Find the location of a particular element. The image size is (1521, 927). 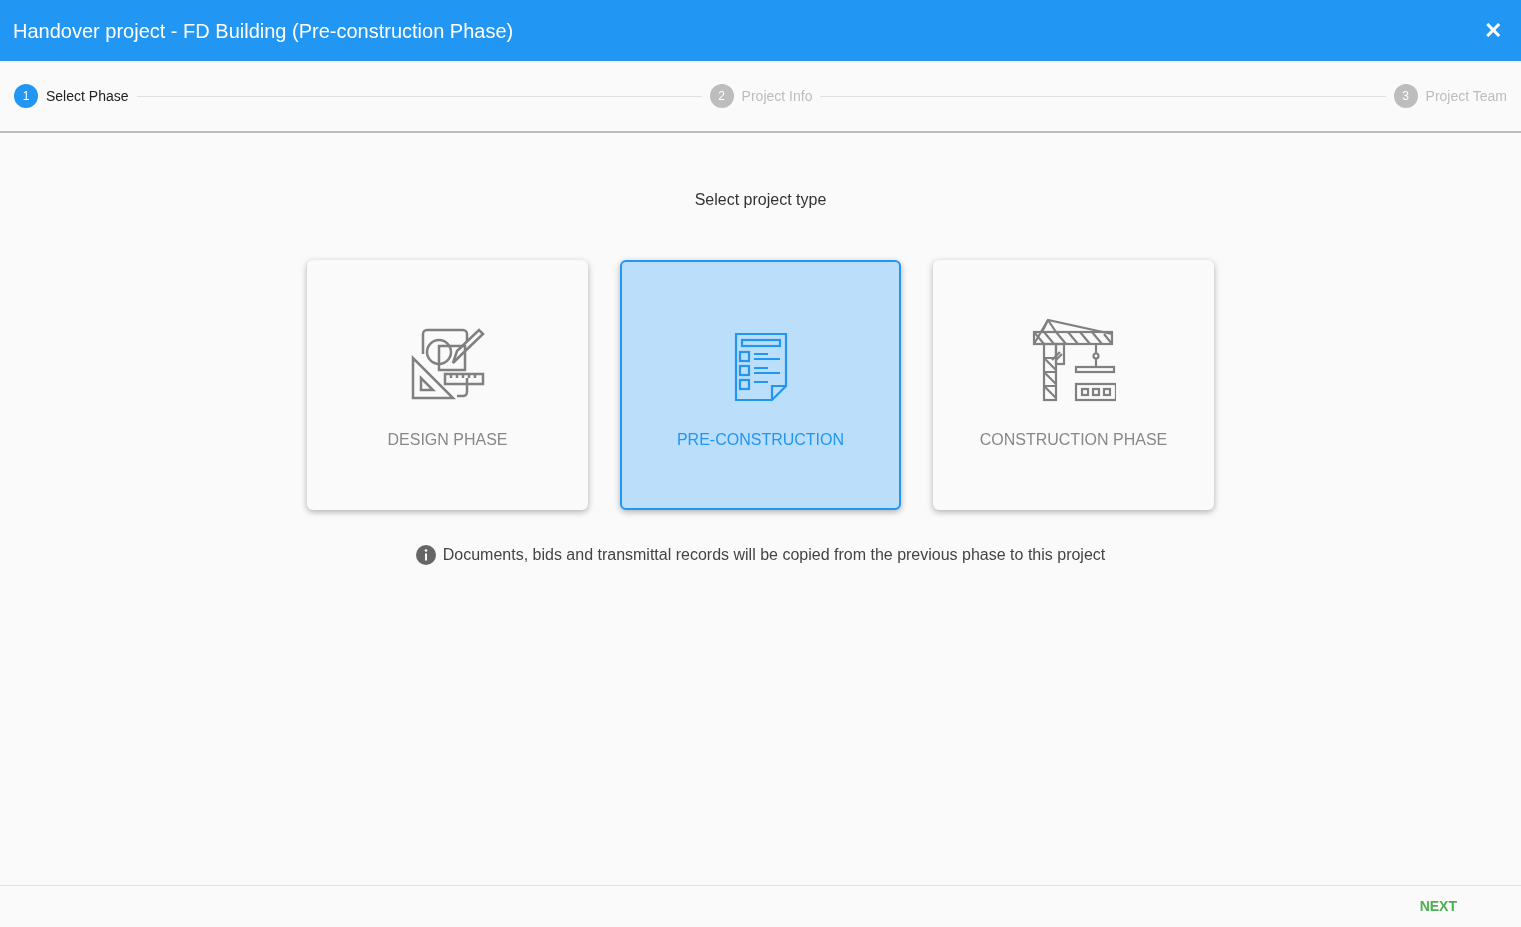

phase-card: CONSTRUCTION PHASE is located at coordinates (1073, 385).